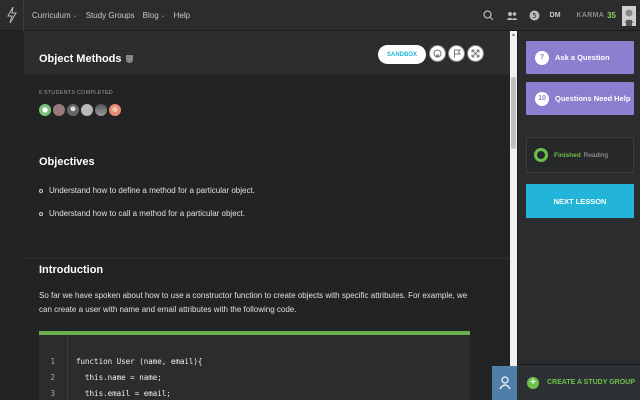 The height and width of the screenshot is (400, 640). Describe the element at coordinates (76, 93) in the screenshot. I see `students-completed: 6 STUDENTS COMPLETED` at that location.